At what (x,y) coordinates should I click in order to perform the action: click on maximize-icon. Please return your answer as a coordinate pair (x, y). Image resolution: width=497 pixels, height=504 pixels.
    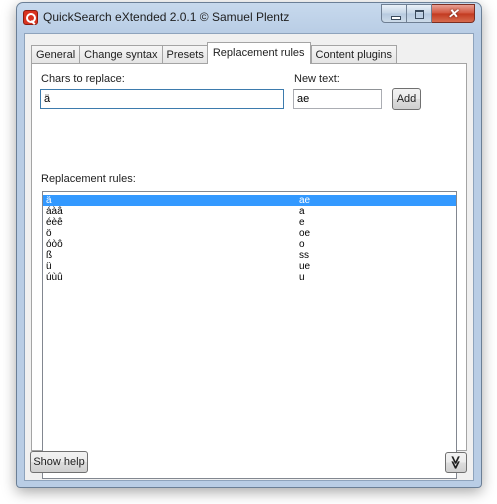
    Looking at the image, I should click on (419, 14).